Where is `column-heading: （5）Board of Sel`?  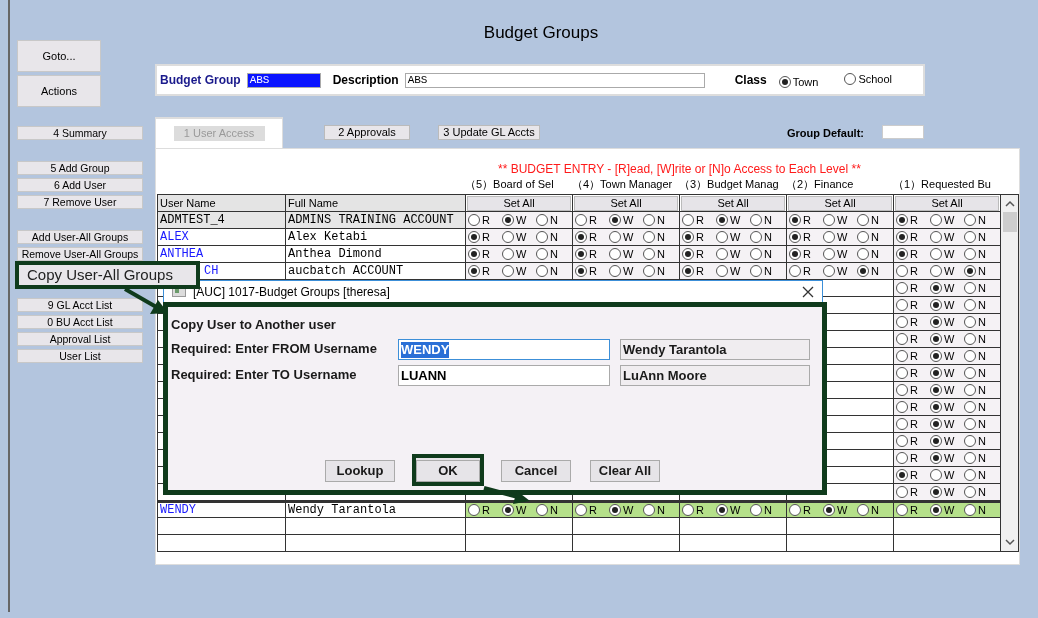 column-heading: （5）Board of Sel is located at coordinates (509, 183).